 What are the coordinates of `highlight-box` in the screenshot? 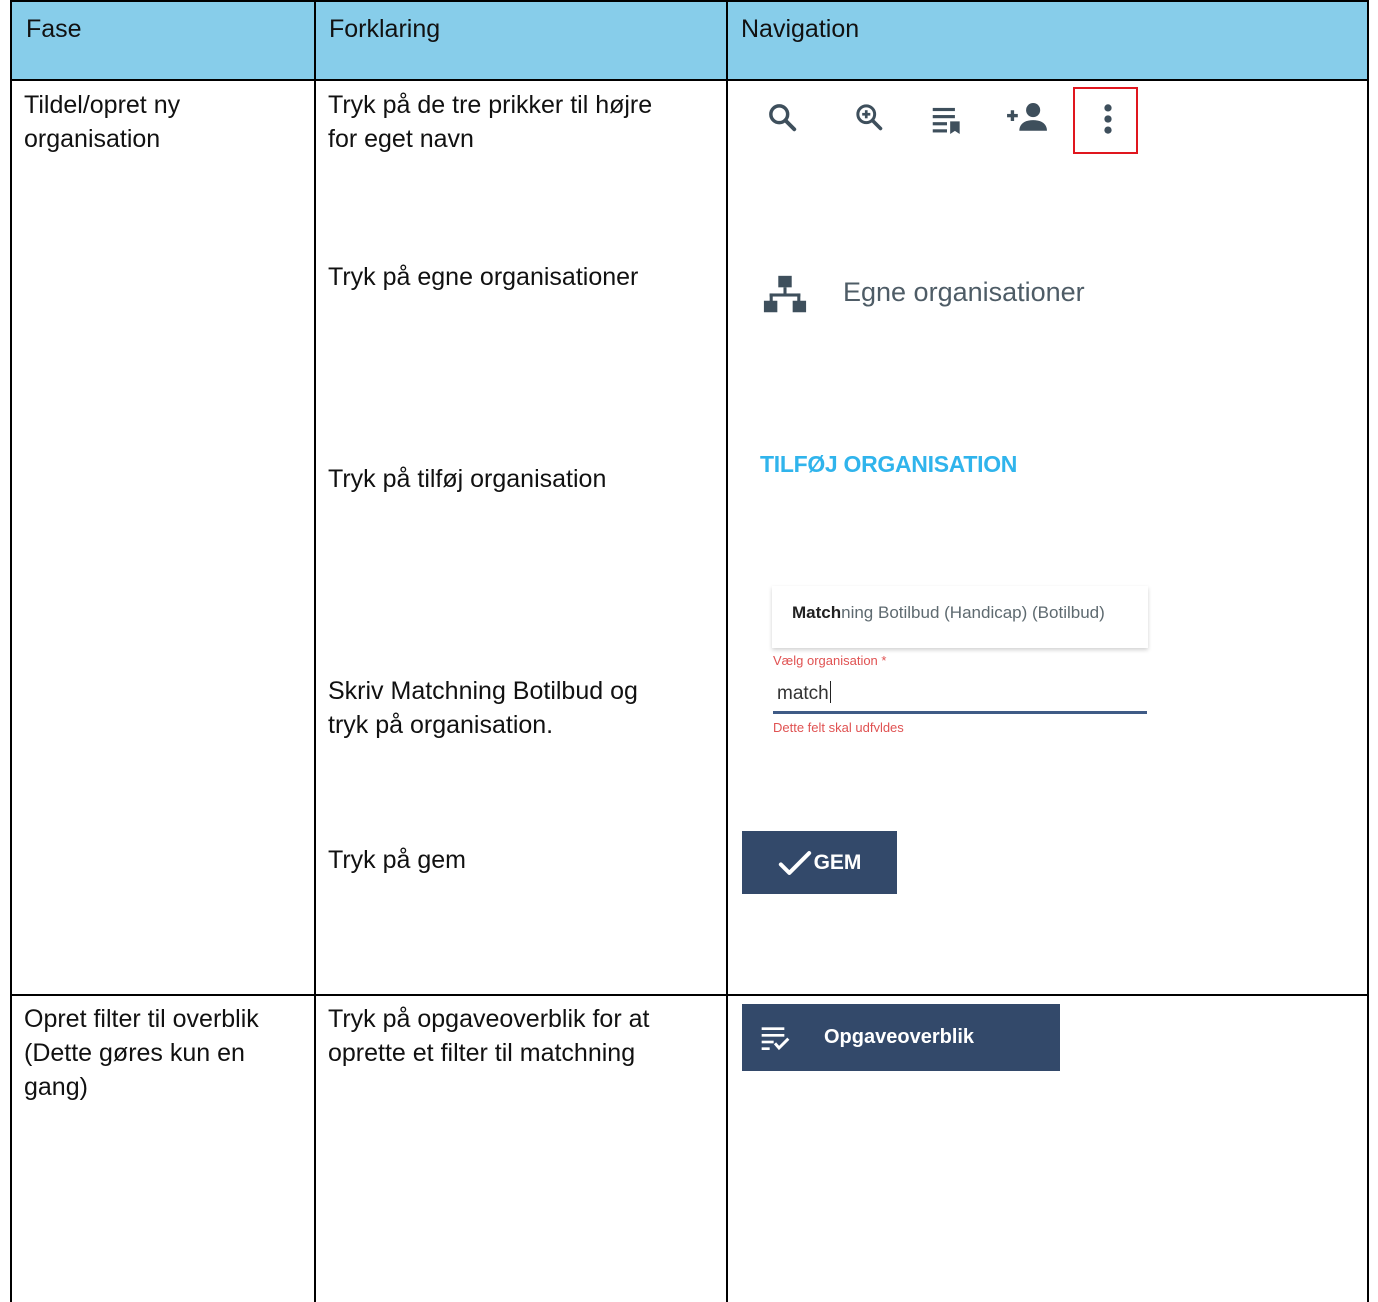 It's located at (1105, 120).